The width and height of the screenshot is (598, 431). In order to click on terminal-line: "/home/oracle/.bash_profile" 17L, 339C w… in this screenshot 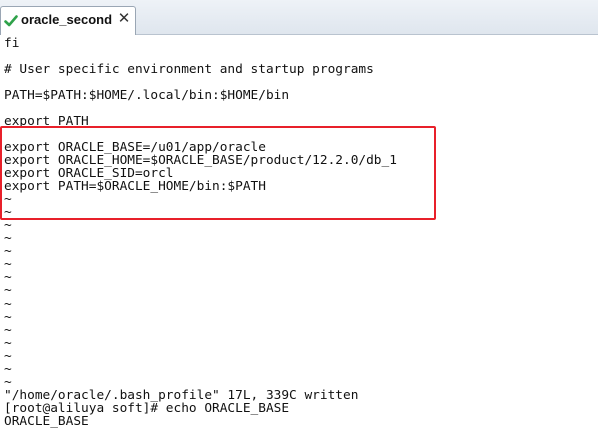, I will do `click(181, 395)`.